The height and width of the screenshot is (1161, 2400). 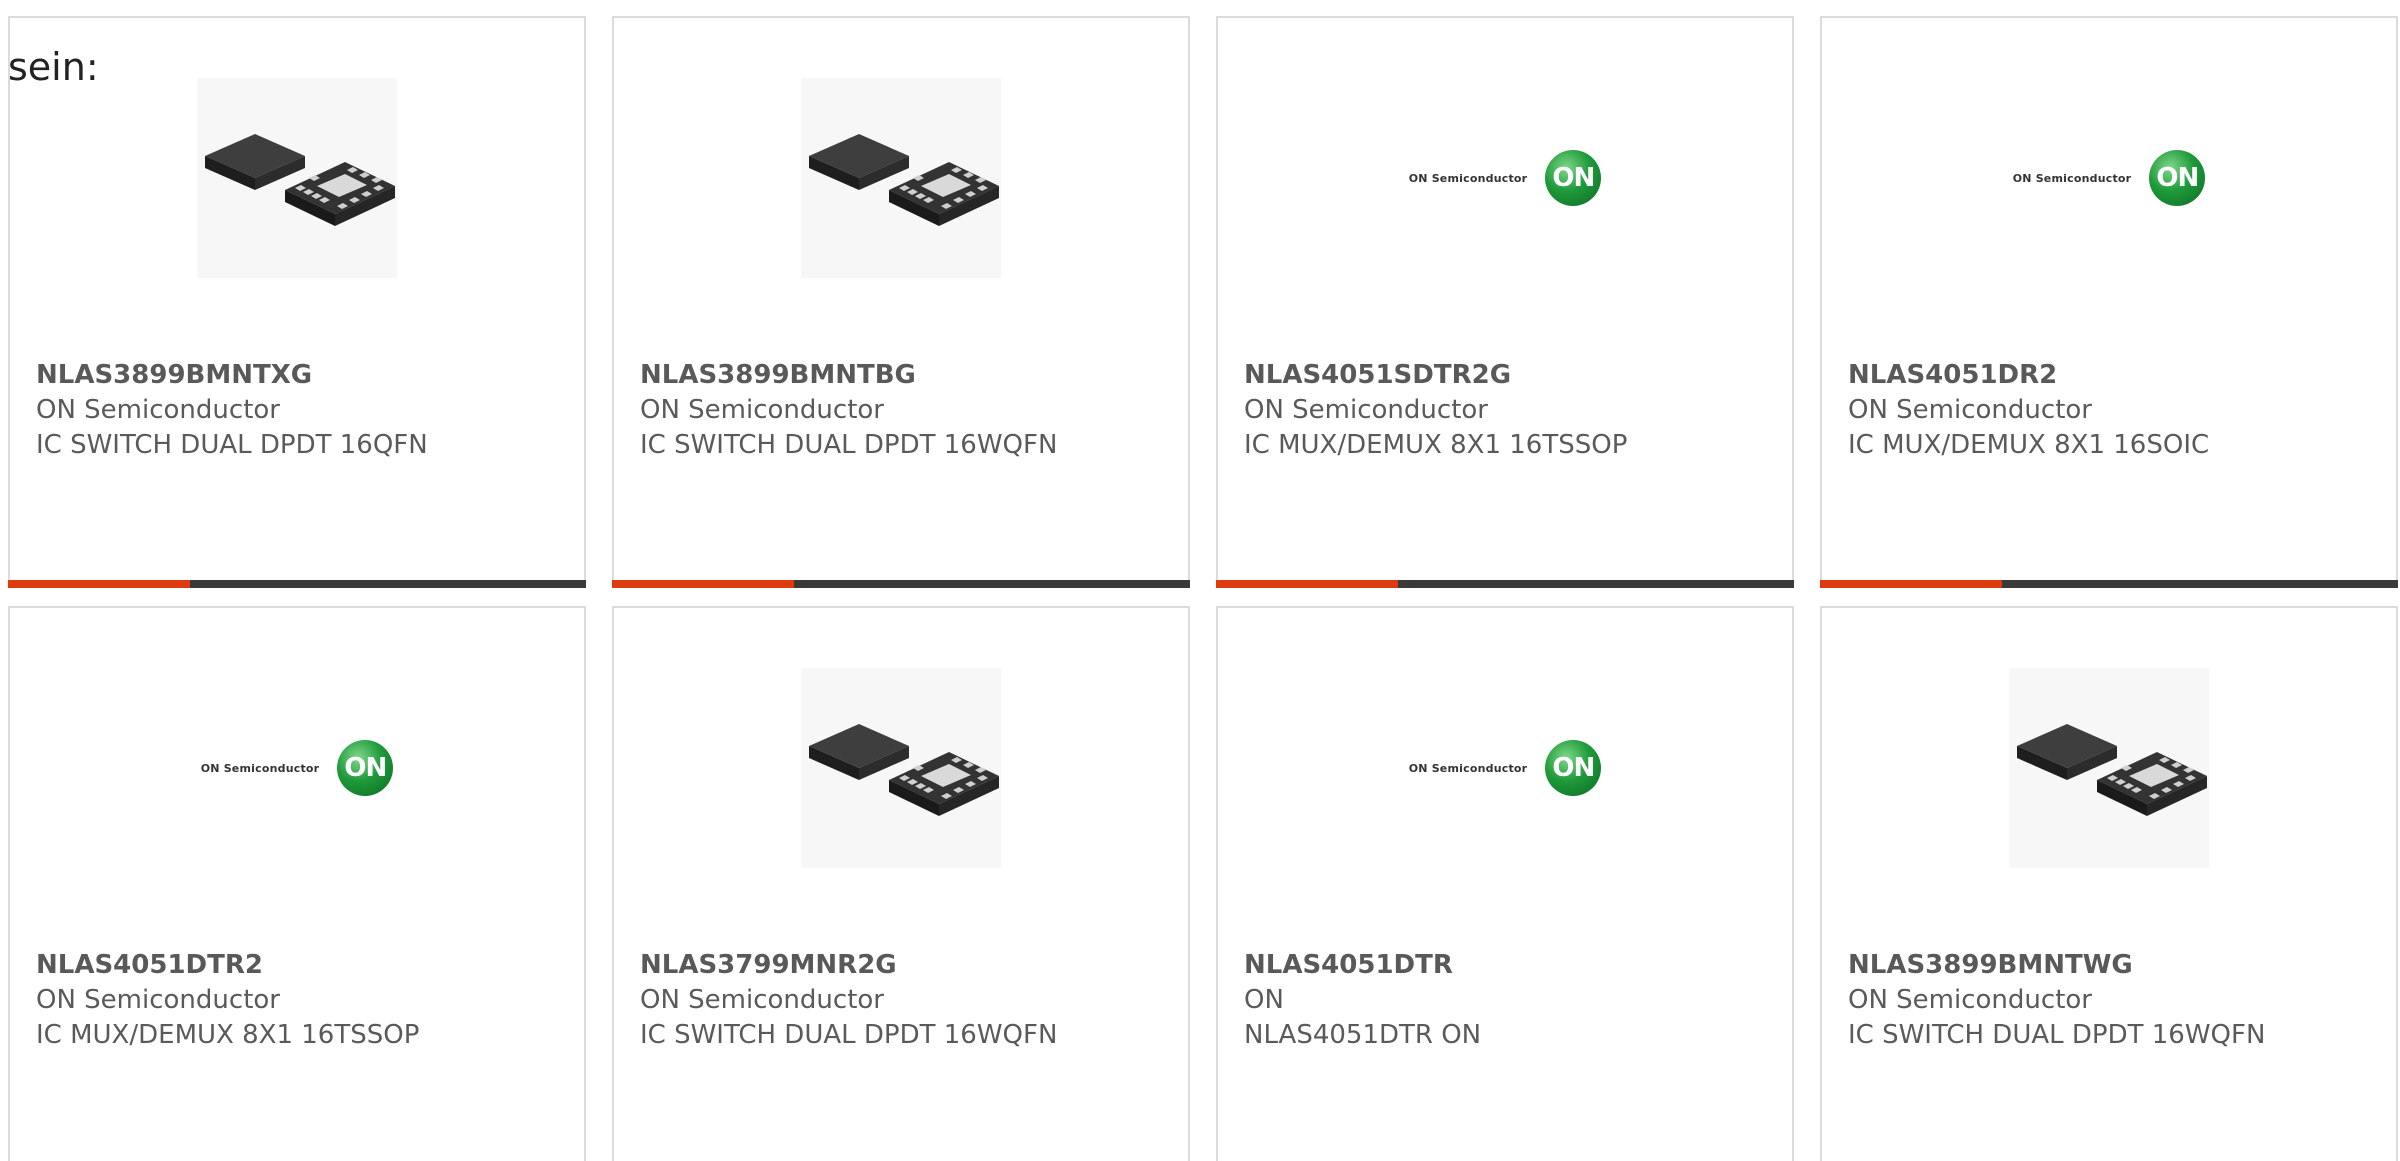 I want to click on part-number-link: NLAS4051DTR, so click(x=1508, y=965).